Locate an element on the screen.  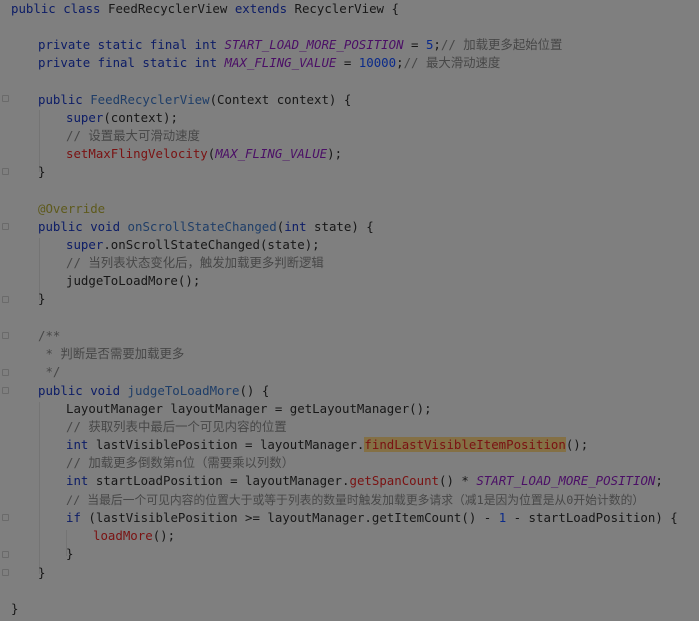
code-line-javadoc-start: /** is located at coordinates (49, 335).